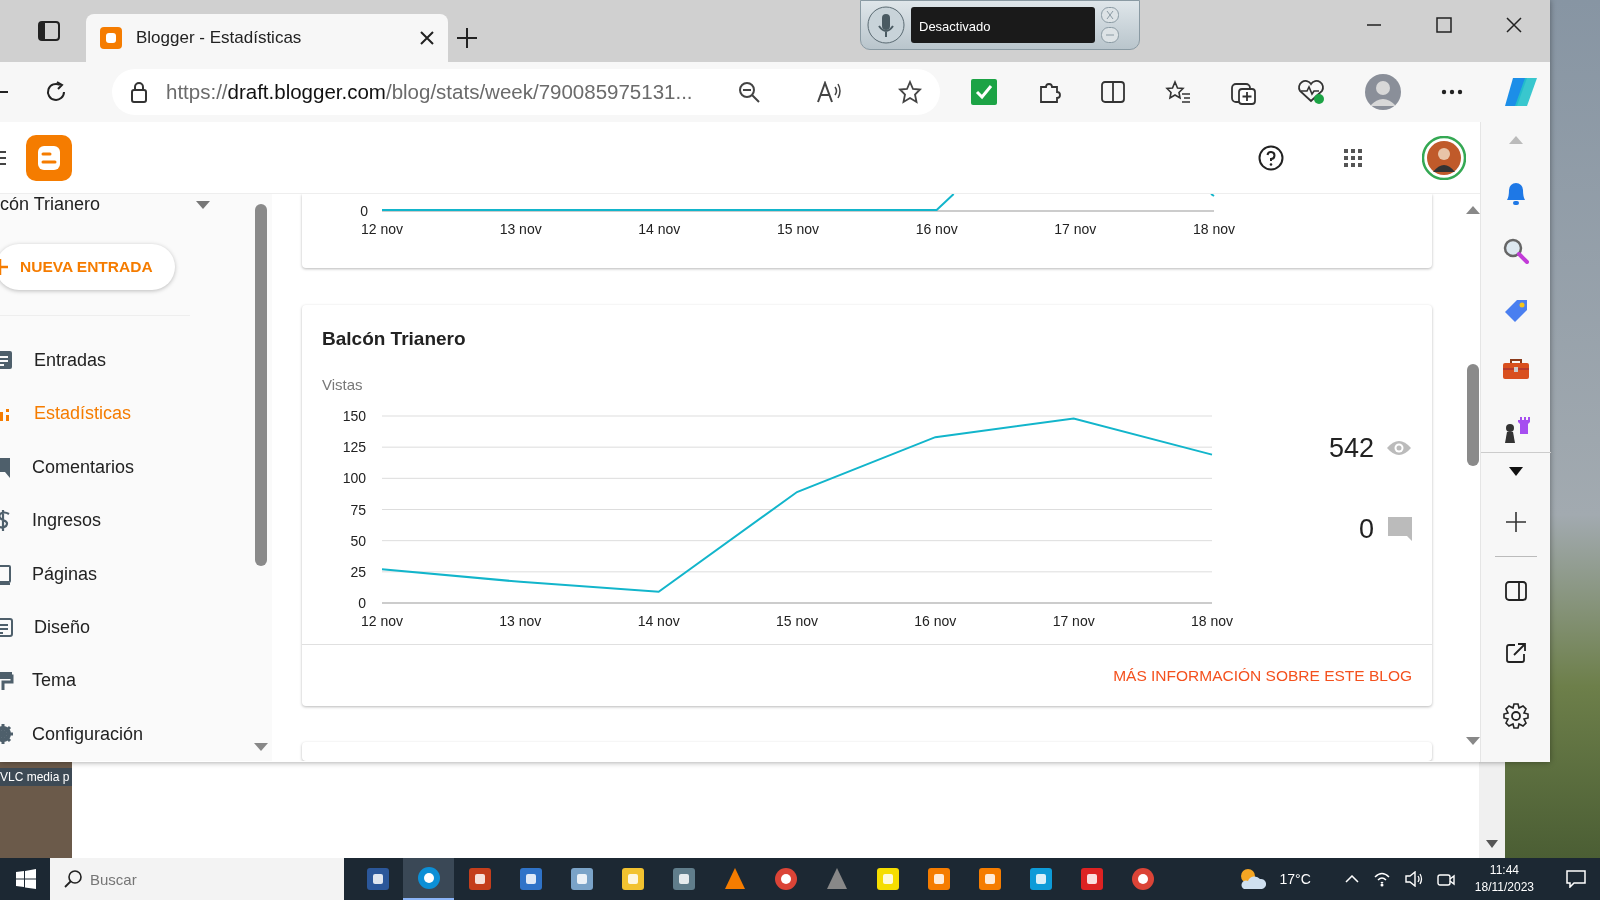 The image size is (1600, 900). Describe the element at coordinates (139, 92) in the screenshot. I see `lock-icon` at that location.